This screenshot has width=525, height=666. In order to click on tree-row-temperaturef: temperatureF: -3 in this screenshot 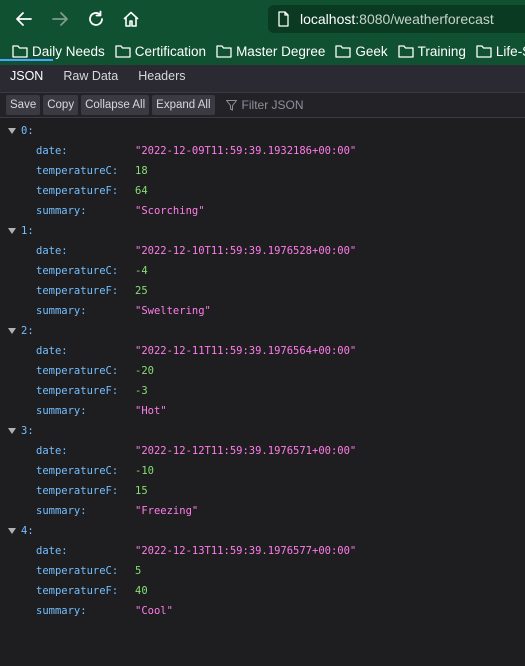, I will do `click(262, 391)`.